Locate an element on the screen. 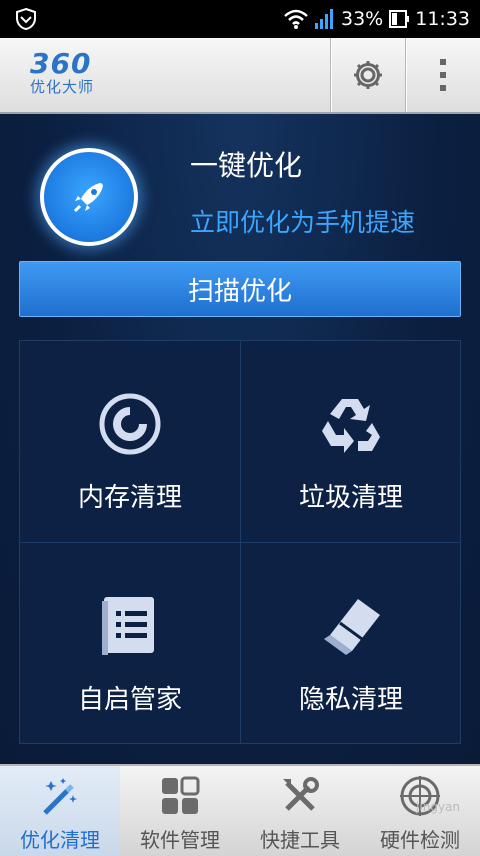  rocket-icon is located at coordinates (88, 198).